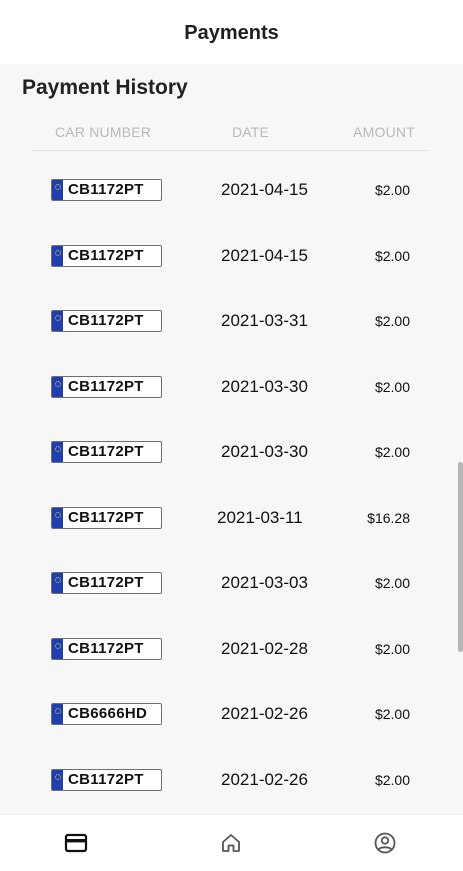 Image resolution: width=463 pixels, height=871 pixels. I want to click on nav-payments-button, so click(76, 843).